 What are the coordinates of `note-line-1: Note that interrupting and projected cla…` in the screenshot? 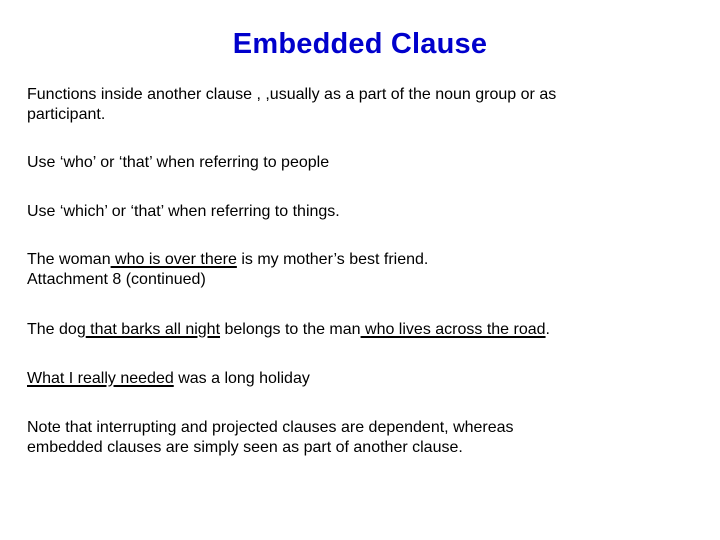 It's located at (270, 427).